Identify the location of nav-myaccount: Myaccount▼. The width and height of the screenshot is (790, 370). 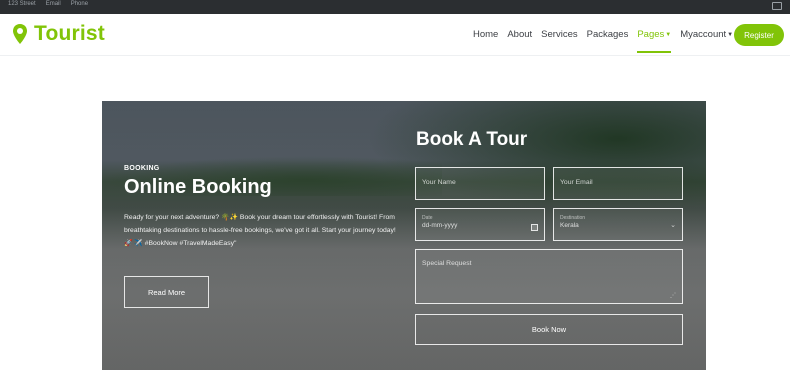
(706, 34).